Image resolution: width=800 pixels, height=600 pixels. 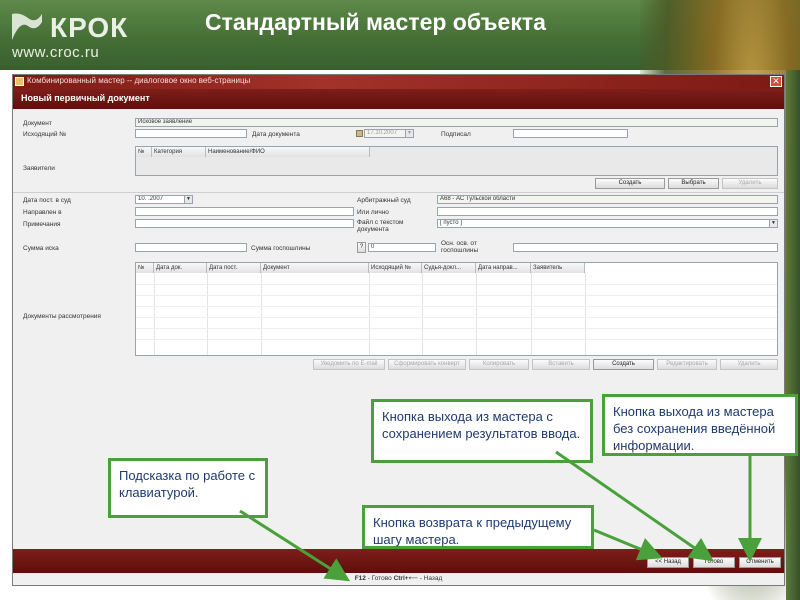 What do you see at coordinates (373, 212) in the screenshot?
I see `in-person-label: Или лично` at bounding box center [373, 212].